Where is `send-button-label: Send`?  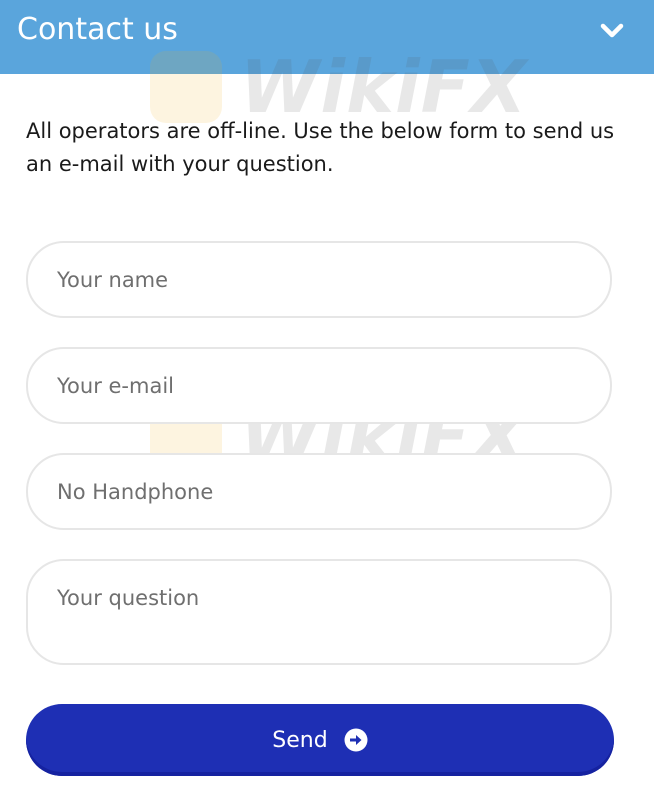 send-button-label: Send is located at coordinates (300, 740).